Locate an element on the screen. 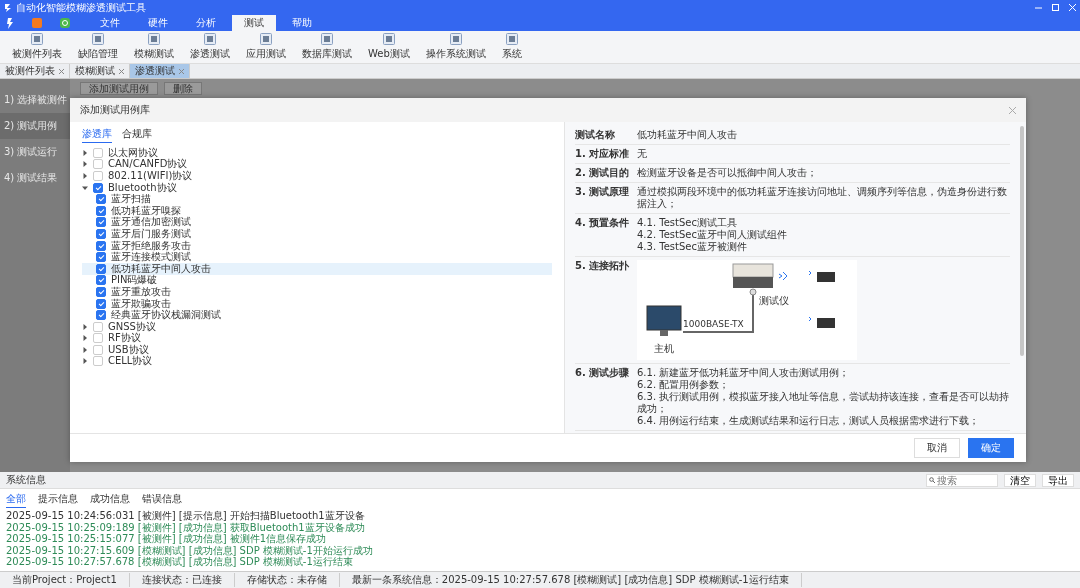  toolbar-button: 系统 is located at coordinates (511, 47).